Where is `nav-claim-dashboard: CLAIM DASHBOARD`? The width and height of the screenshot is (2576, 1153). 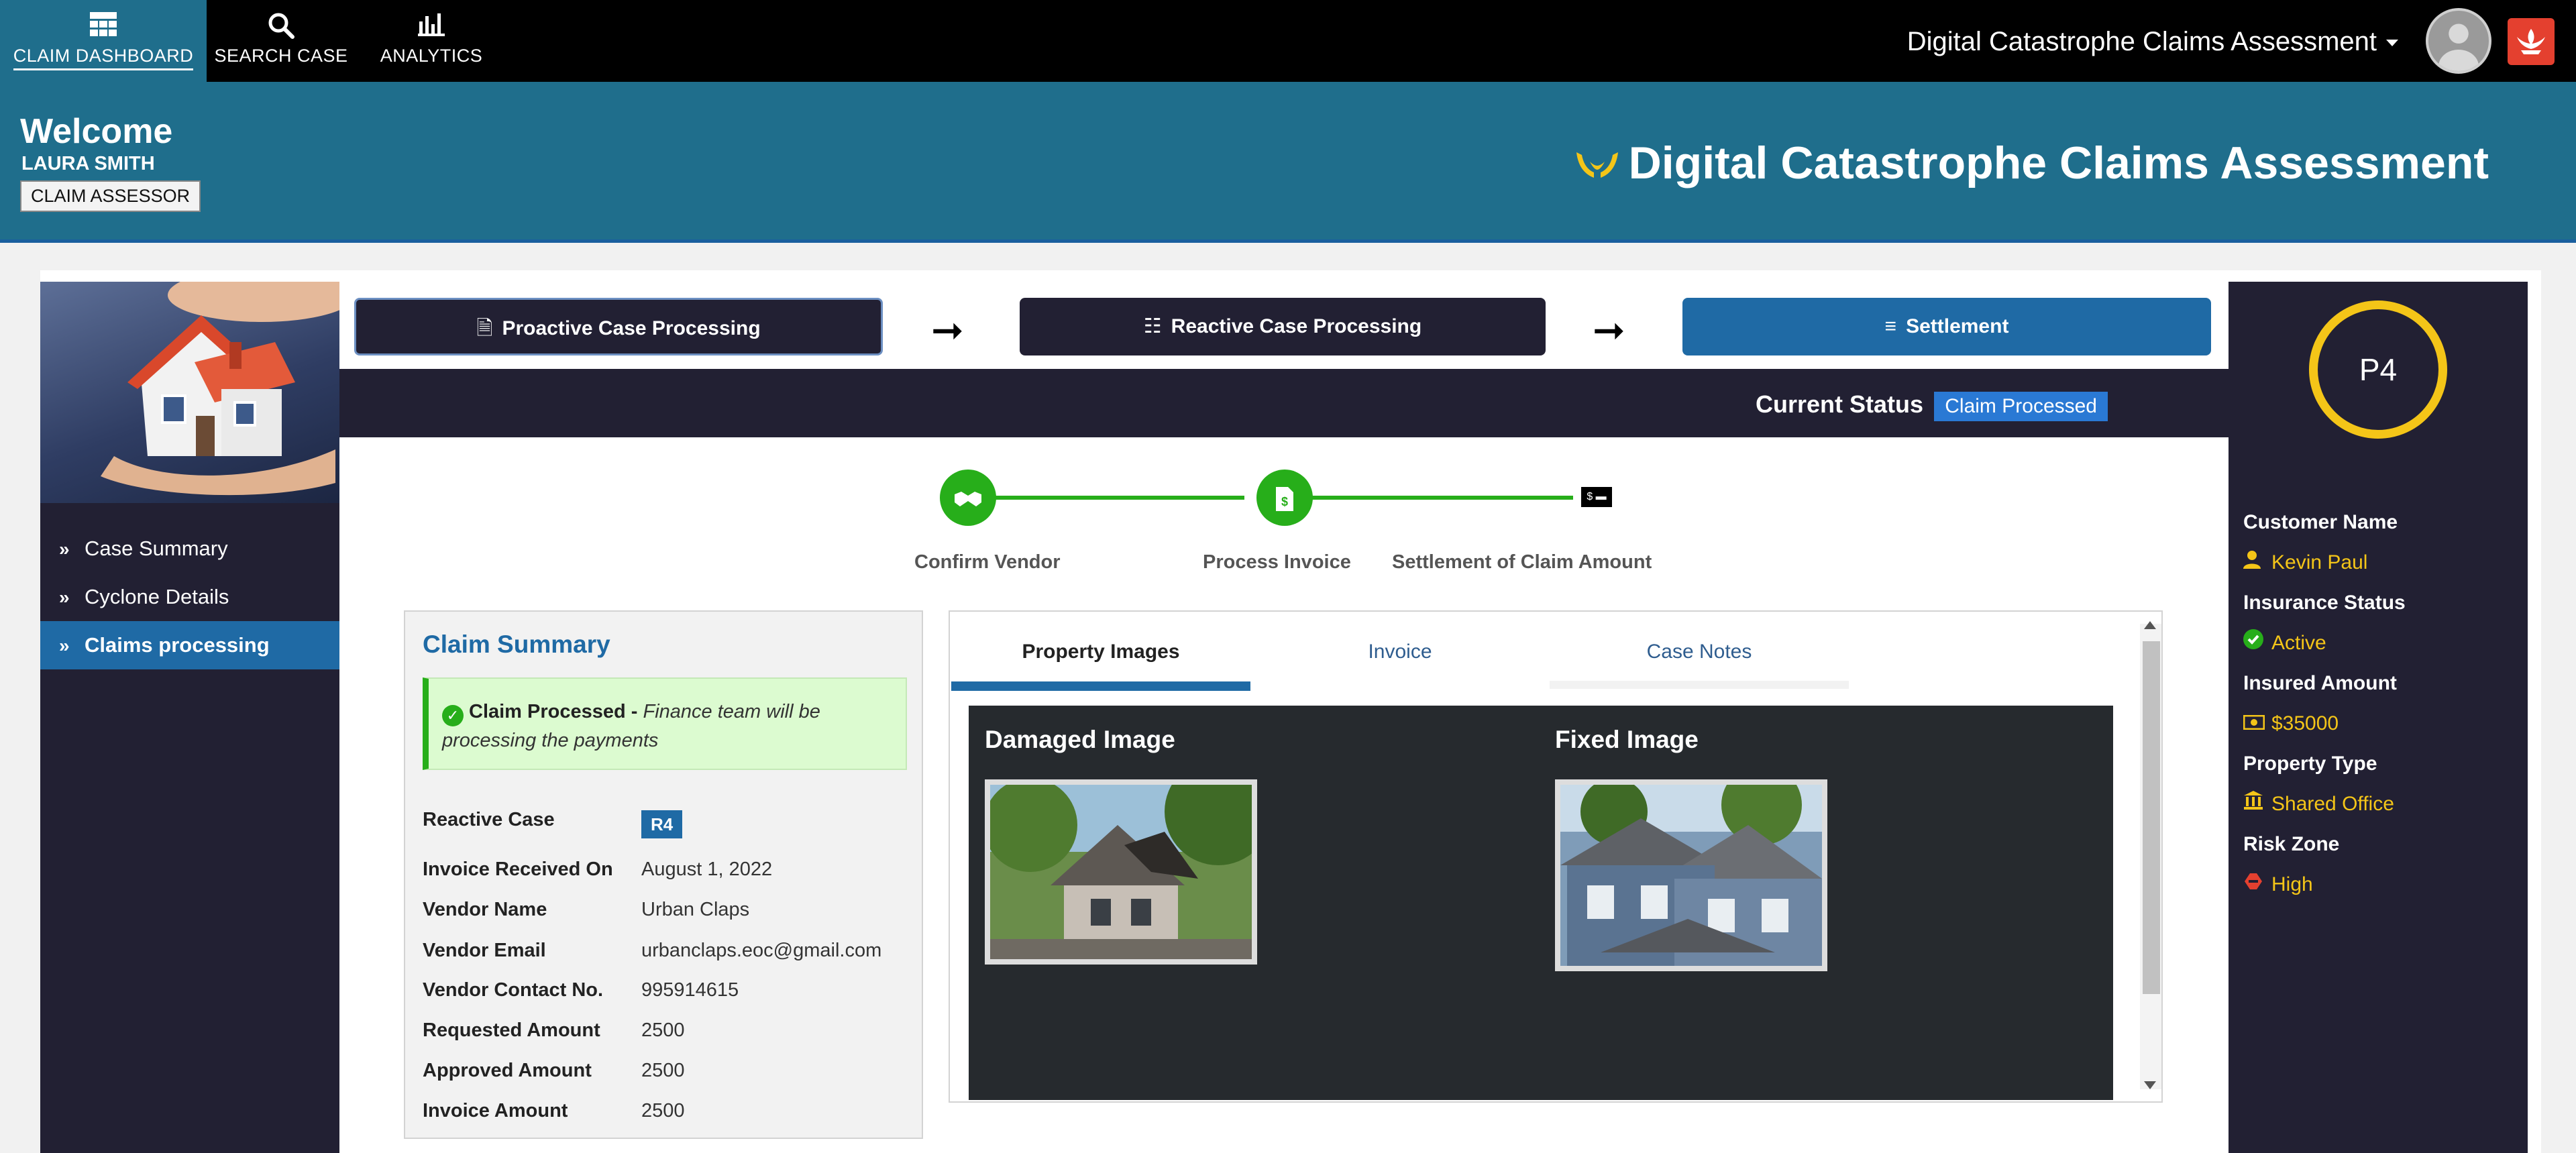 nav-claim-dashboard: CLAIM DASHBOARD is located at coordinates (103, 41).